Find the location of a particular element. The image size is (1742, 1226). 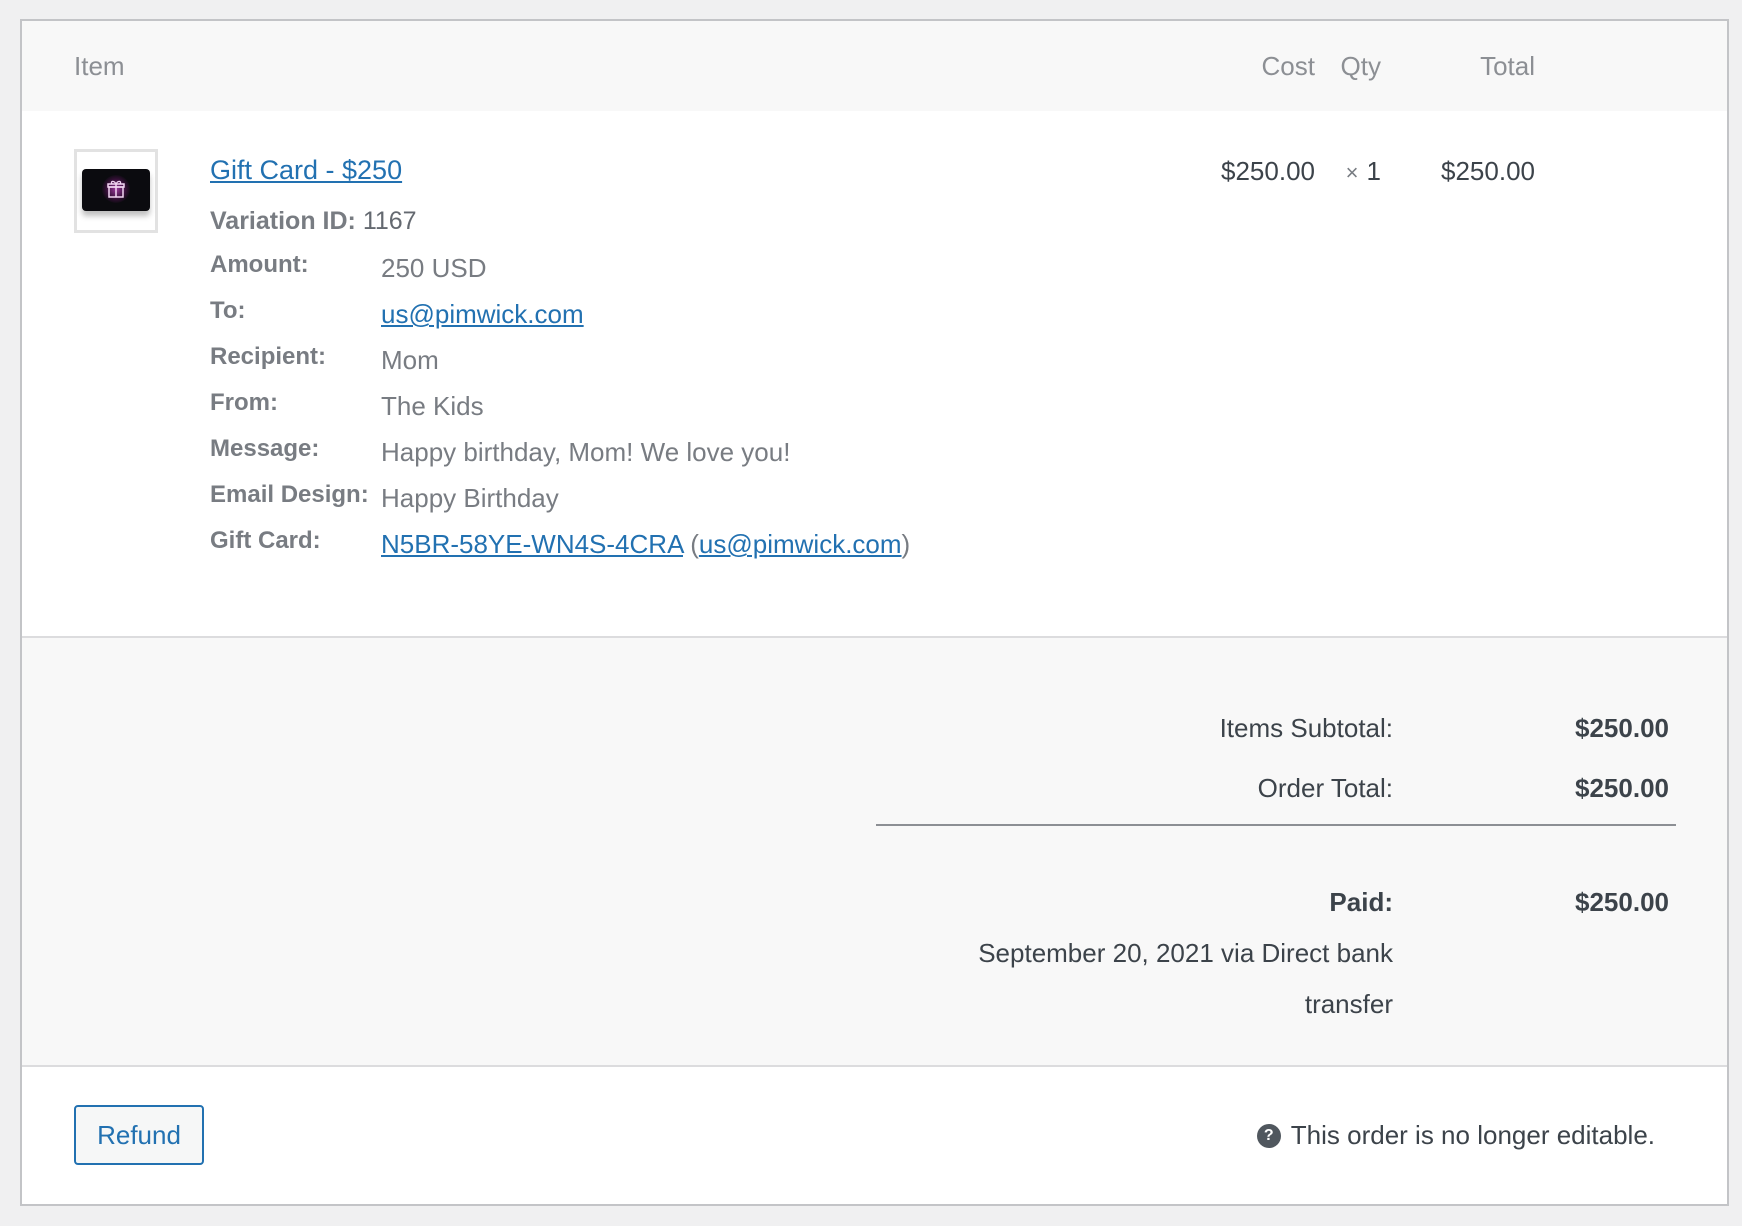

gift-card-code-link: N5BR-58YE-WN4S-4CRA is located at coordinates (532, 544).